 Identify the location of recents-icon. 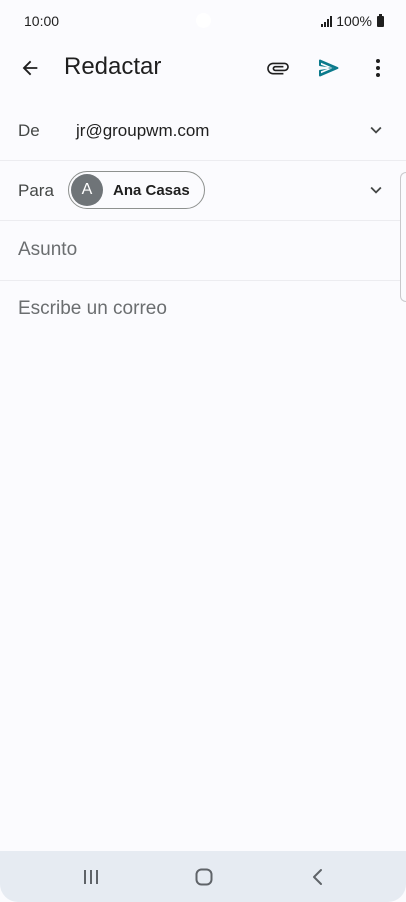
(91, 877).